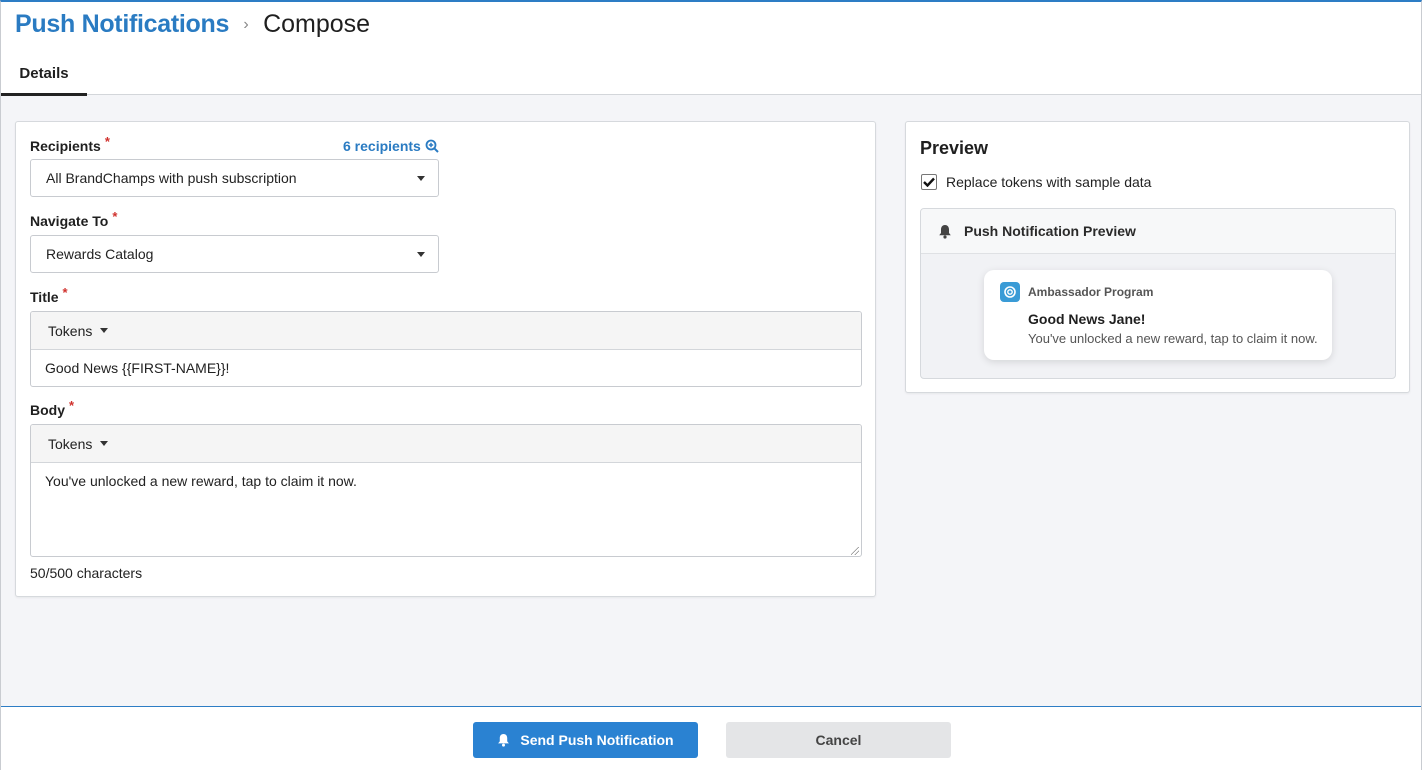 Image resolution: width=1422 pixels, height=770 pixels. I want to click on title-input: Good News {{FIRST-NAME}}!, so click(446, 368).